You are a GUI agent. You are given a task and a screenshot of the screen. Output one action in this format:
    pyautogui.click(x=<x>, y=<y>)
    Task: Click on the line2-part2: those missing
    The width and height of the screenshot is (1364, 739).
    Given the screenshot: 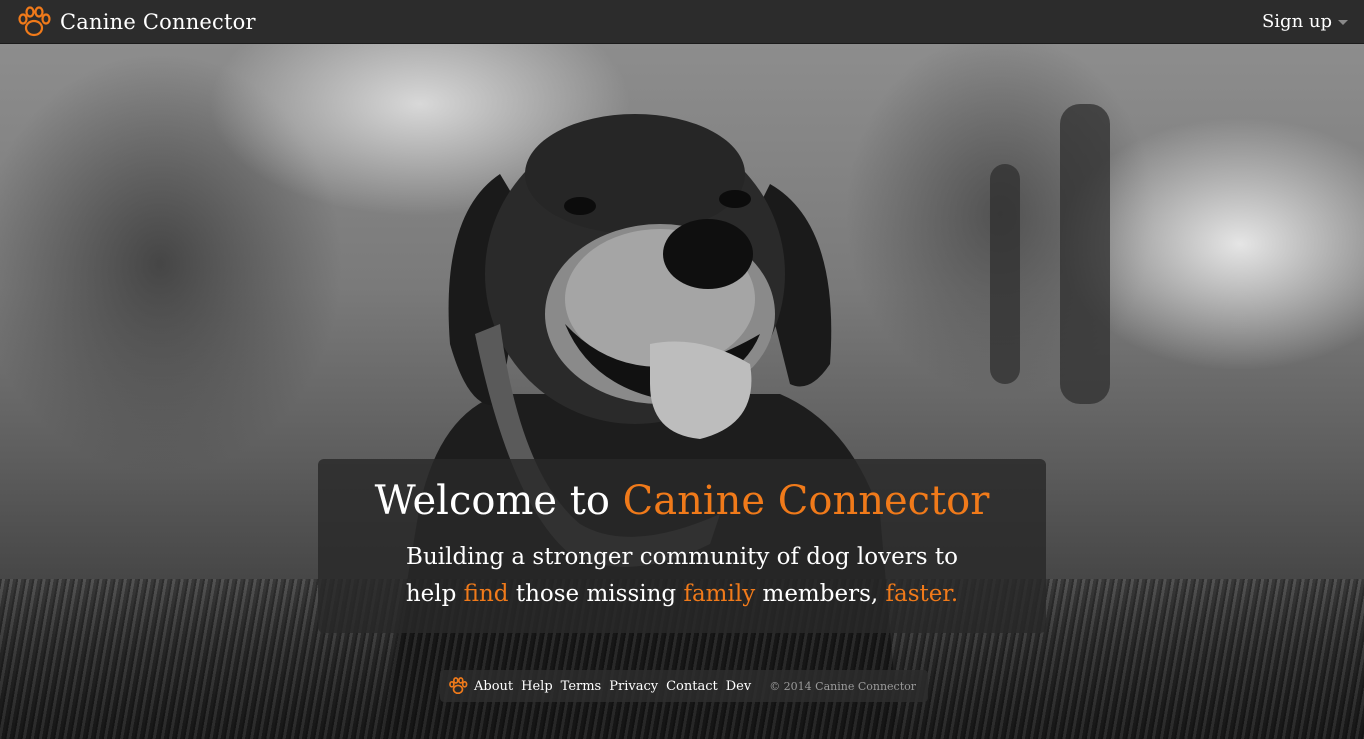 What is the action you would take?
    pyautogui.click(x=596, y=594)
    